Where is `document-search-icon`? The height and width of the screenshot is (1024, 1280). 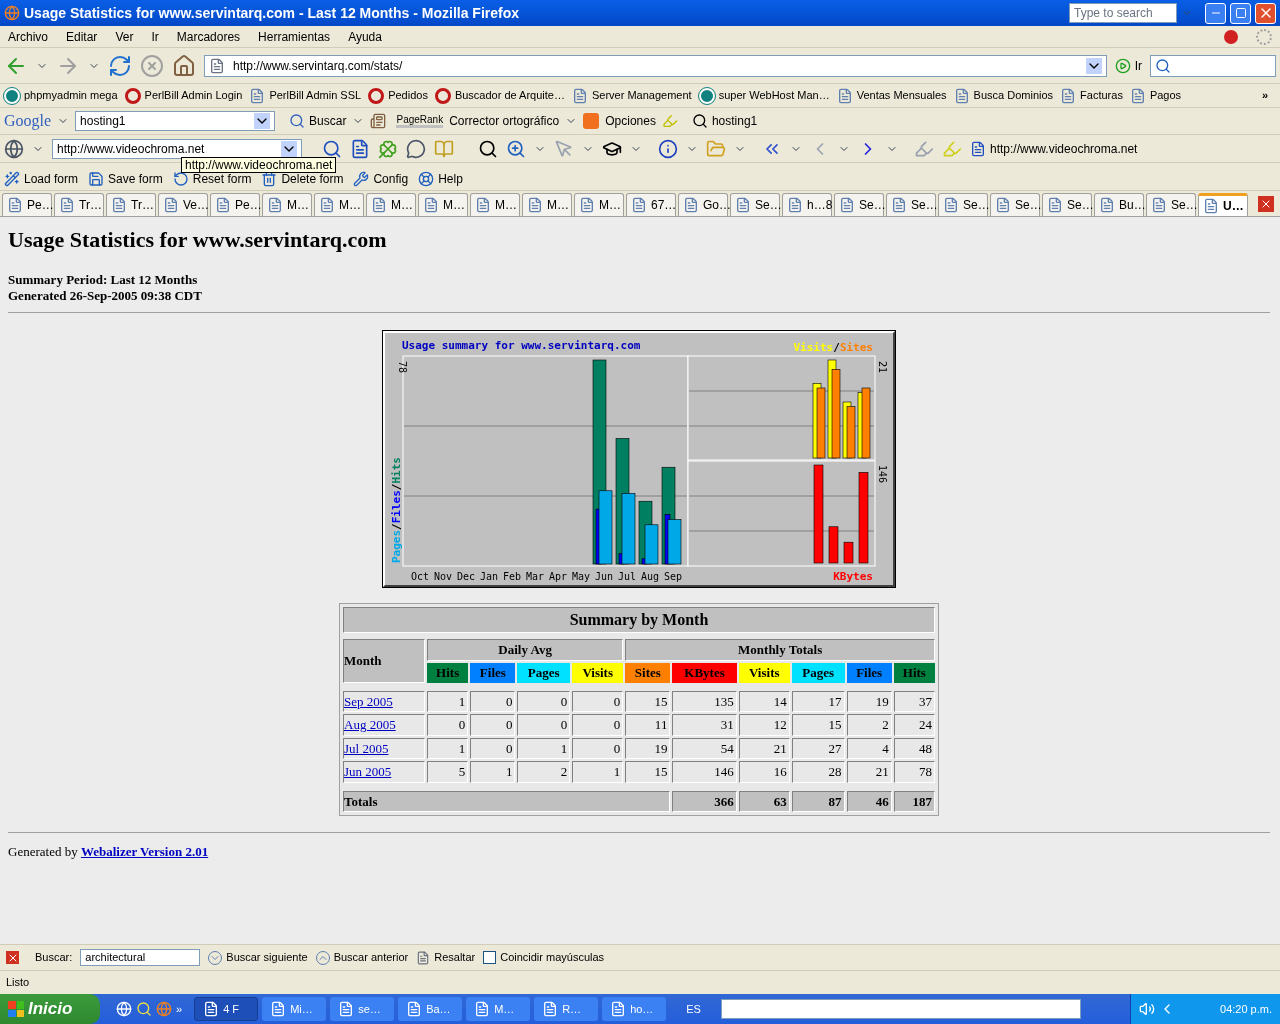 document-search-icon is located at coordinates (360, 148).